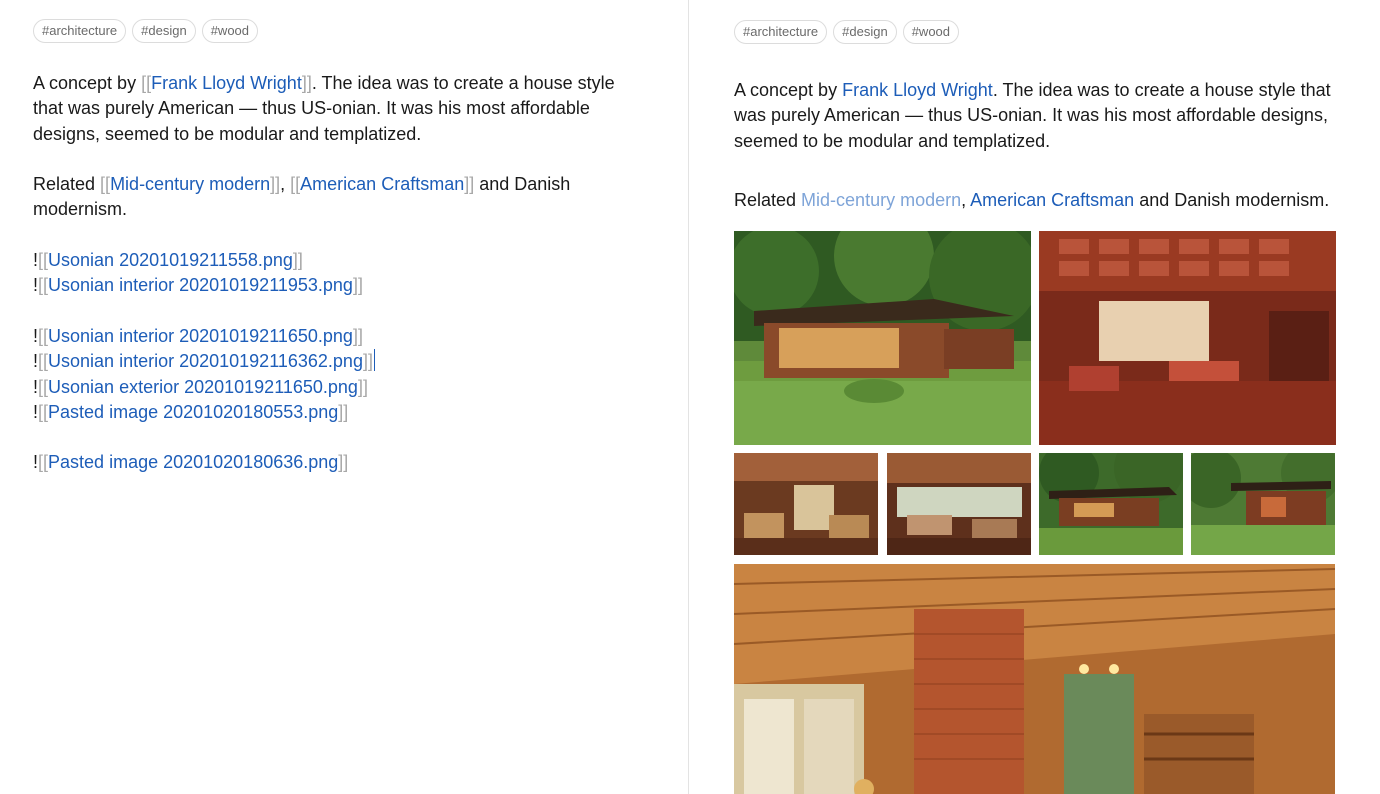 Image resolution: width=1380 pixels, height=794 pixels. What do you see at coordinates (374, 360) in the screenshot?
I see `text-cursor` at bounding box center [374, 360].